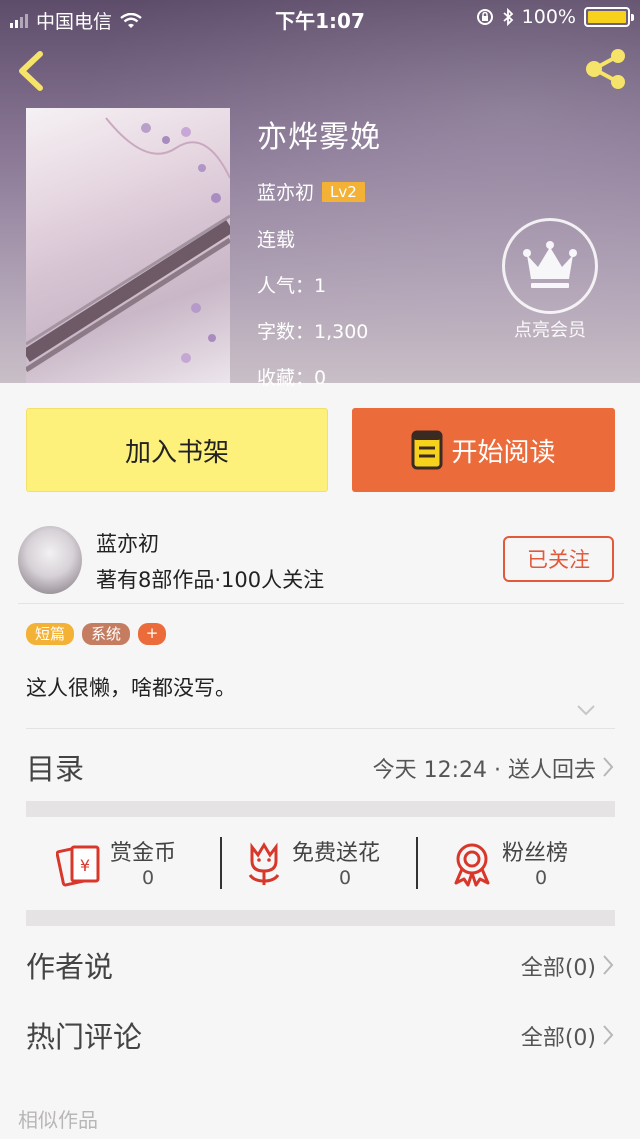 The height and width of the screenshot is (1139, 640). Describe the element at coordinates (320, 18) in the screenshot. I see `status-bar: 中国电信 下午1:07 100%` at that location.